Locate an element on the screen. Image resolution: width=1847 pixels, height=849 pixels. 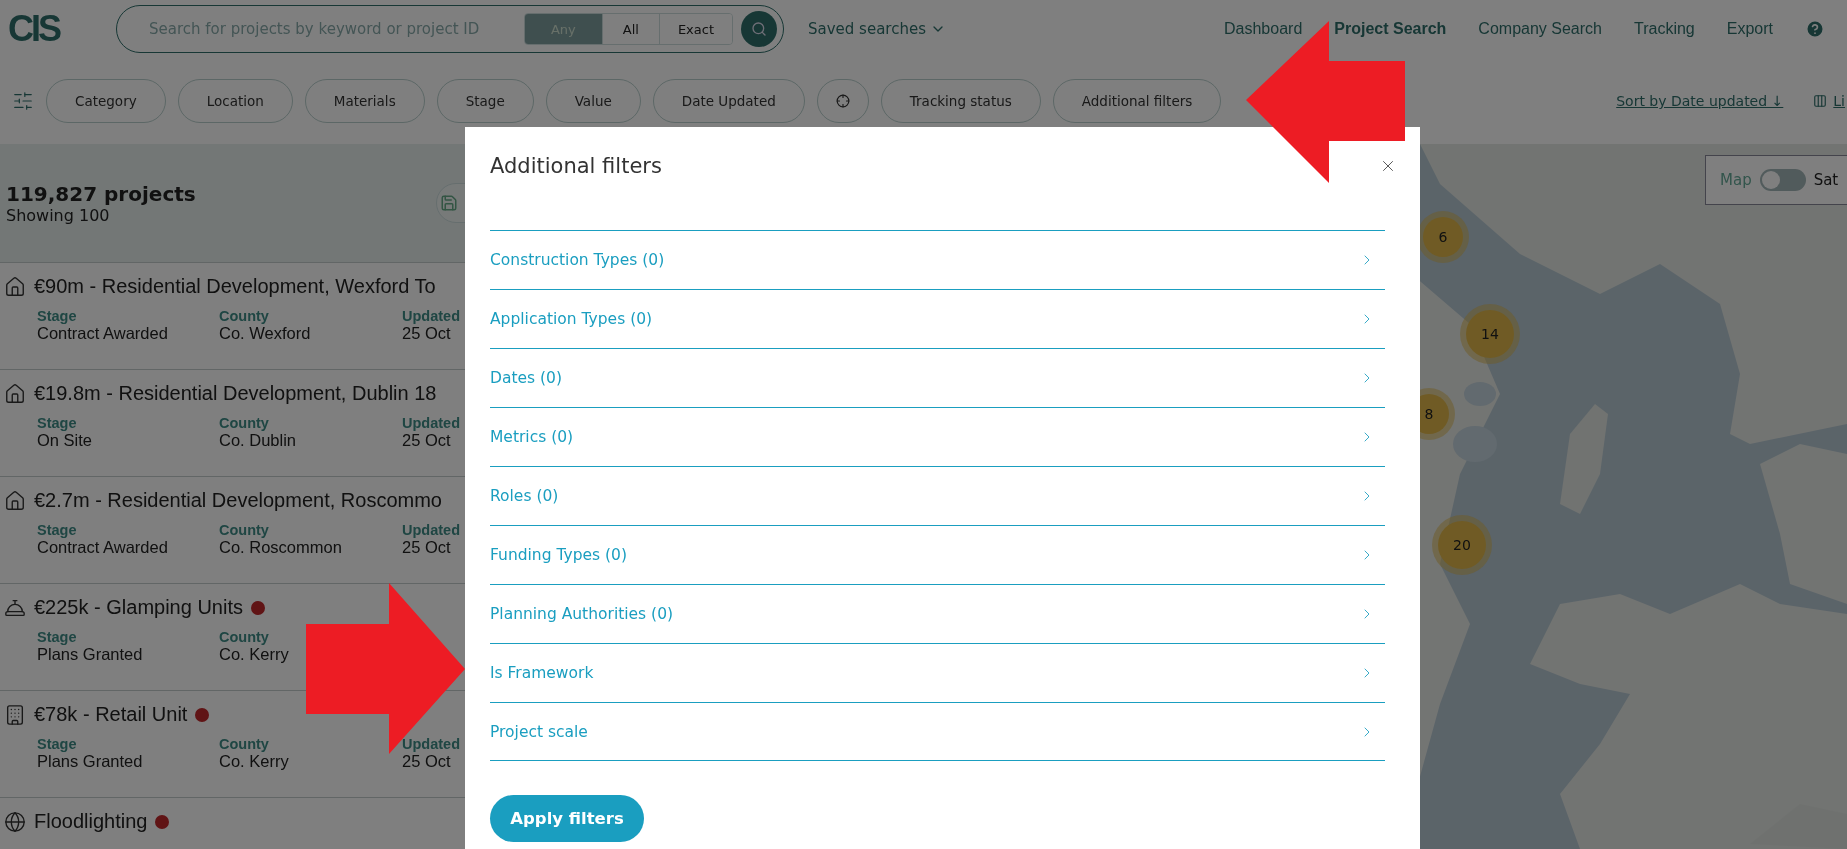
project-title: €19.8m - Residential Development, Dublin 18 is located at coordinates (235, 393).